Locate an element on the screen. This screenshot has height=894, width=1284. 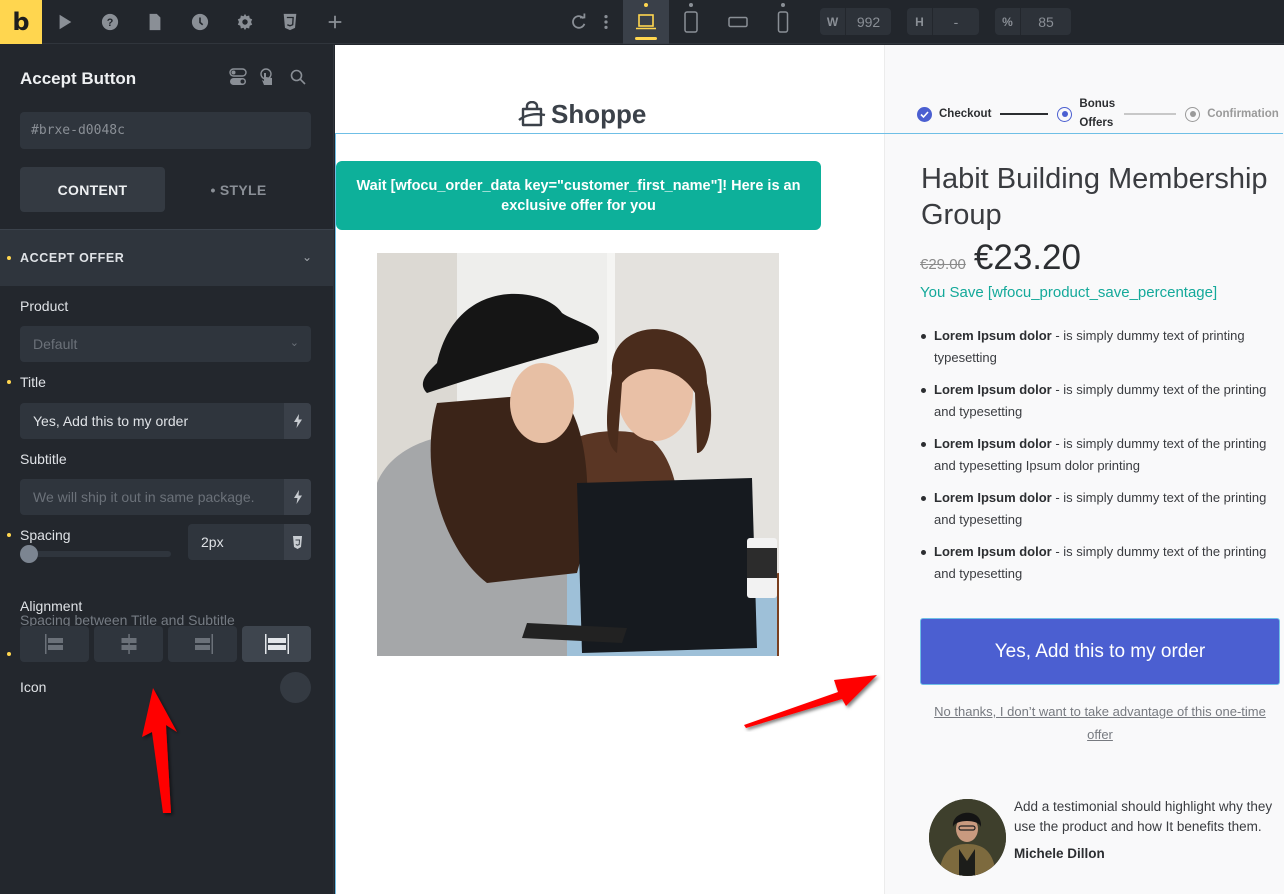
align-right-button is located at coordinates (202, 644).